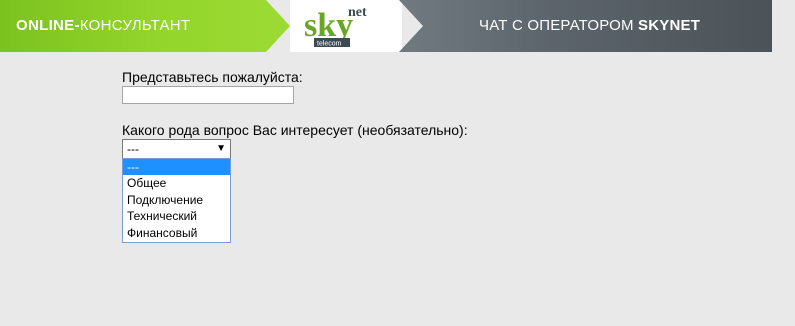 The width and height of the screenshot is (795, 326). Describe the element at coordinates (212, 77) in the screenshot. I see `name-label: Представьтесь пожалуйста:` at that location.